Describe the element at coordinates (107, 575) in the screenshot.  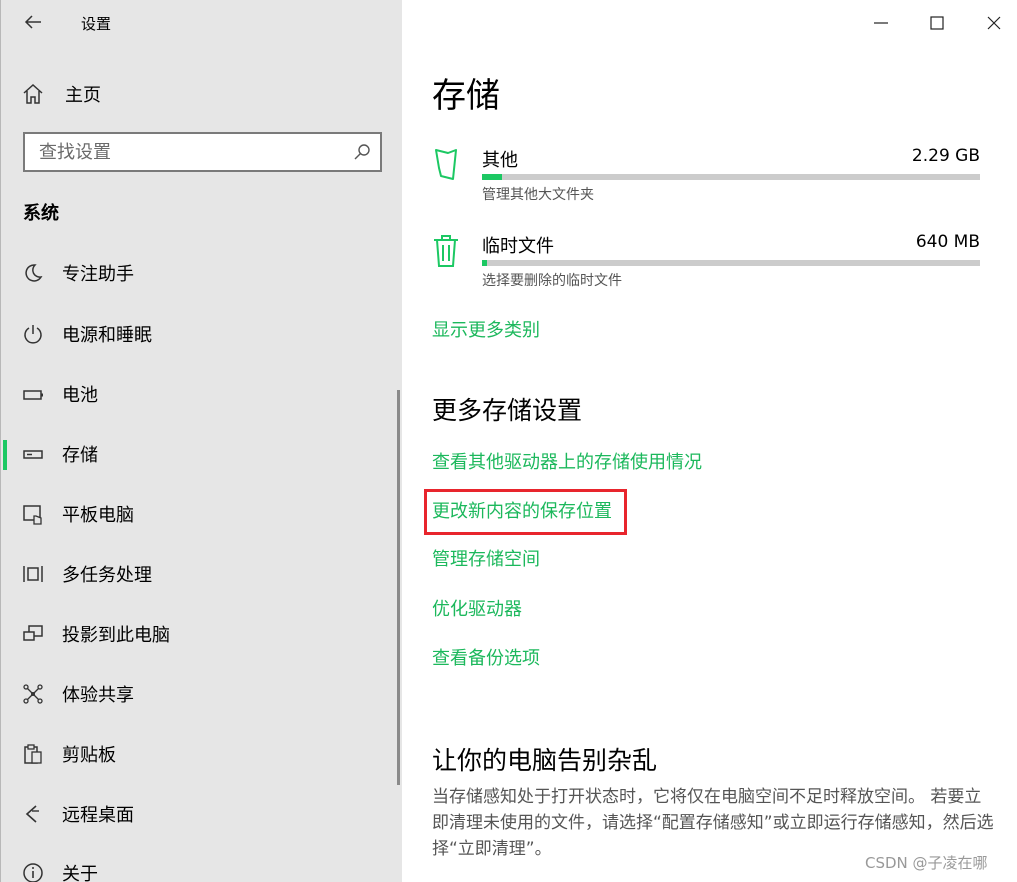
I see `sidebar-item-label: 多任务处理` at that location.